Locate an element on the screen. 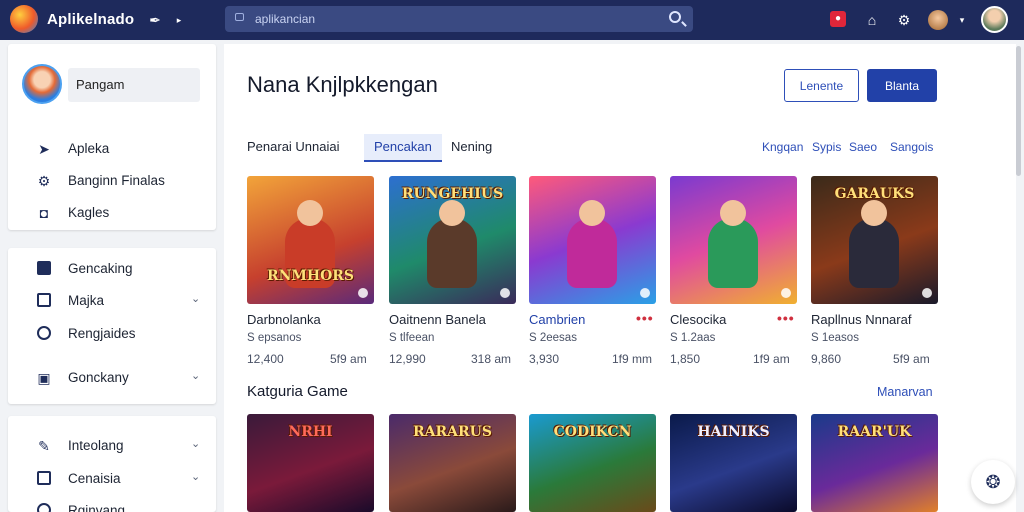 This screenshot has width=1024, height=512. tab-nening: Nening is located at coordinates (471, 148).